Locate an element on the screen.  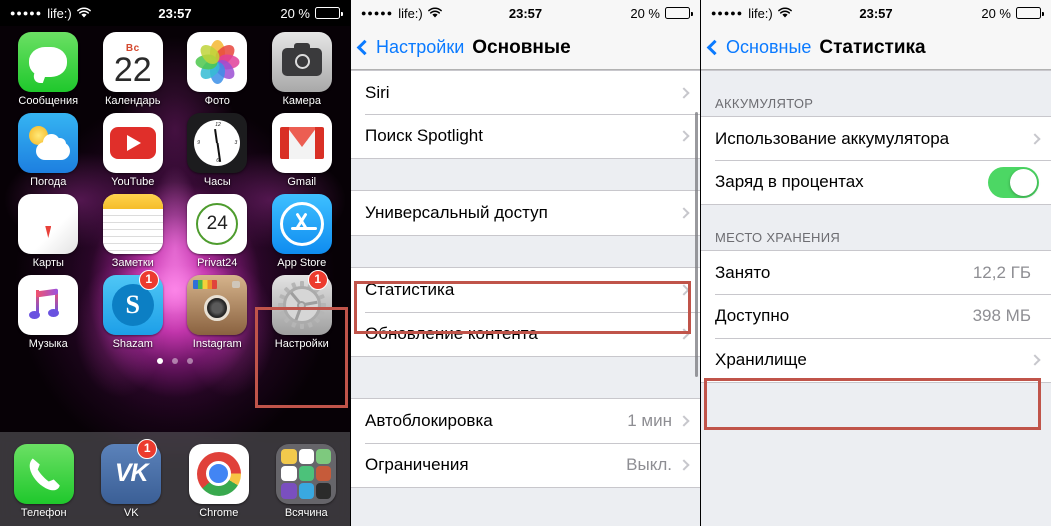
weather-icon is located at coordinates (48, 143).